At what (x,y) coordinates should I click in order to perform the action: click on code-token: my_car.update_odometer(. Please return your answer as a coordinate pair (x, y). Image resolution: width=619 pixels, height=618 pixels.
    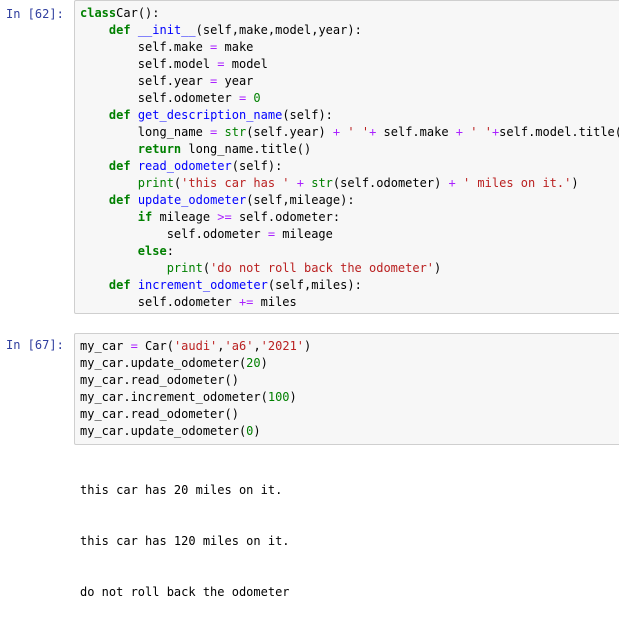
    Looking at the image, I should click on (163, 431).